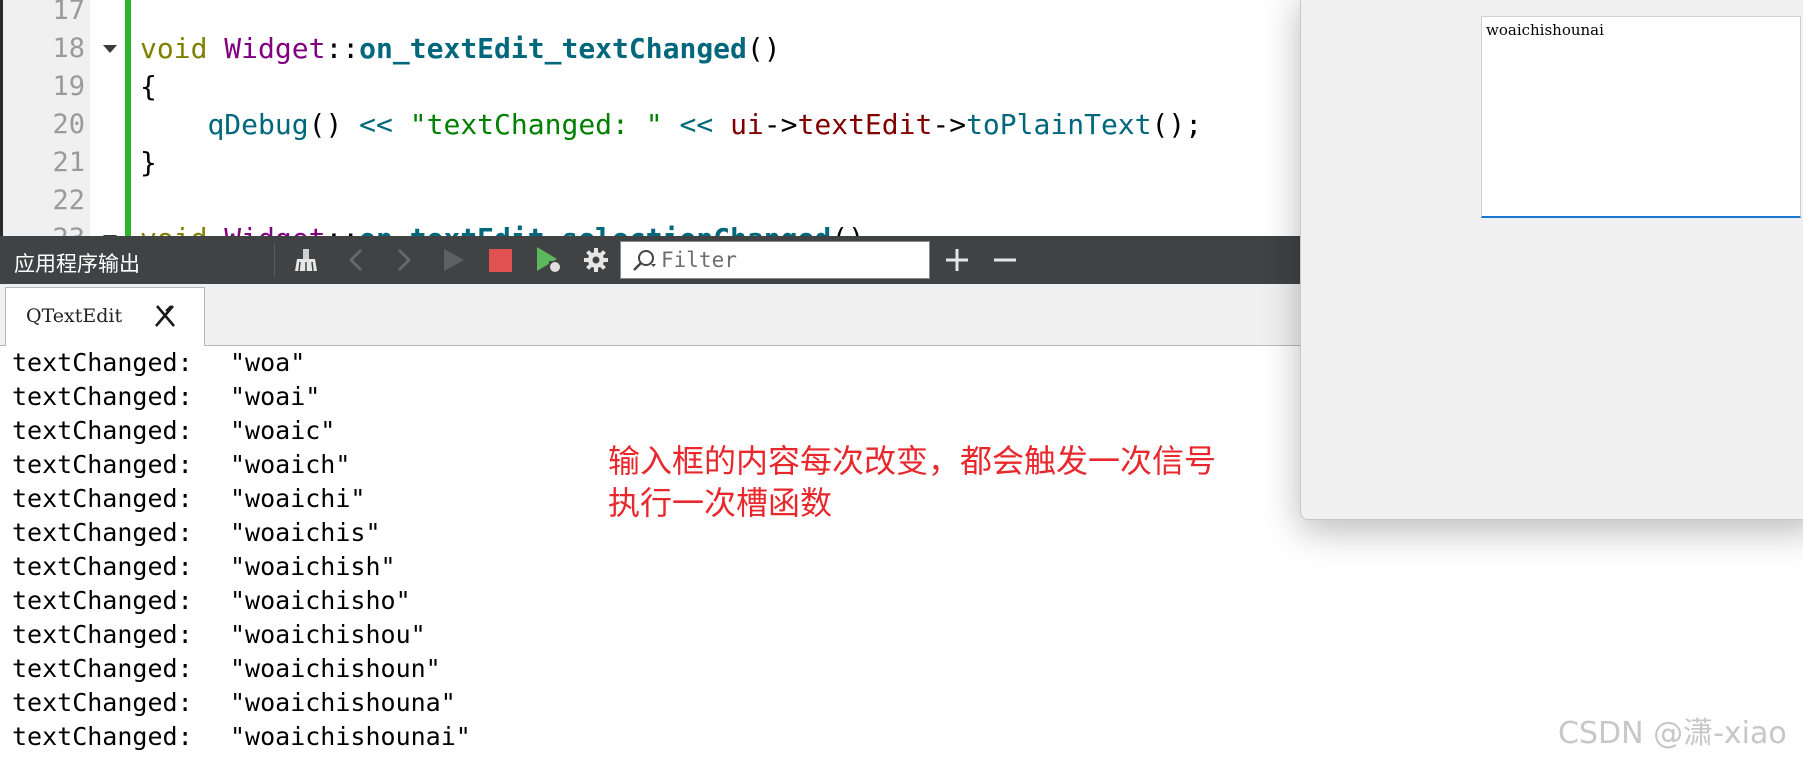 This screenshot has height=762, width=1803. Describe the element at coordinates (595, 229) in the screenshot. I see `function-name: on_textEdit_selectionChanged` at that location.